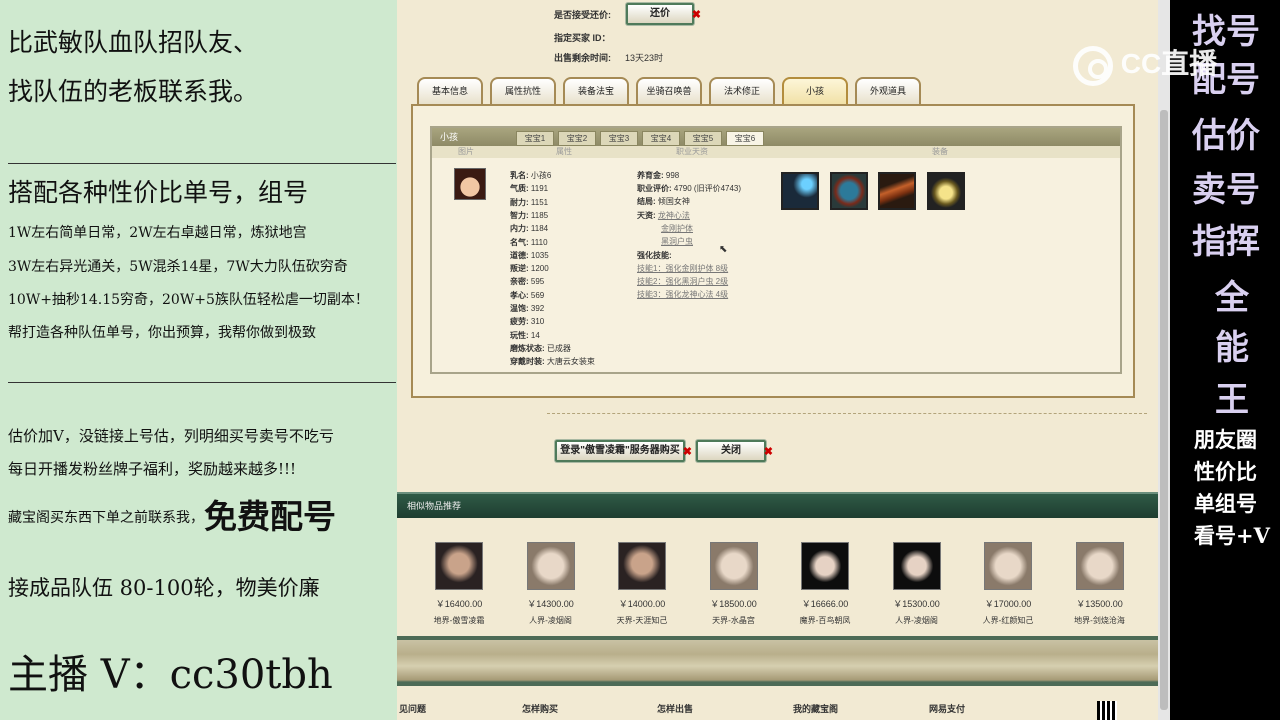 This screenshot has height=720, width=1280. I want to click on mouse-cursor-icon: ⬉, so click(723, 249).